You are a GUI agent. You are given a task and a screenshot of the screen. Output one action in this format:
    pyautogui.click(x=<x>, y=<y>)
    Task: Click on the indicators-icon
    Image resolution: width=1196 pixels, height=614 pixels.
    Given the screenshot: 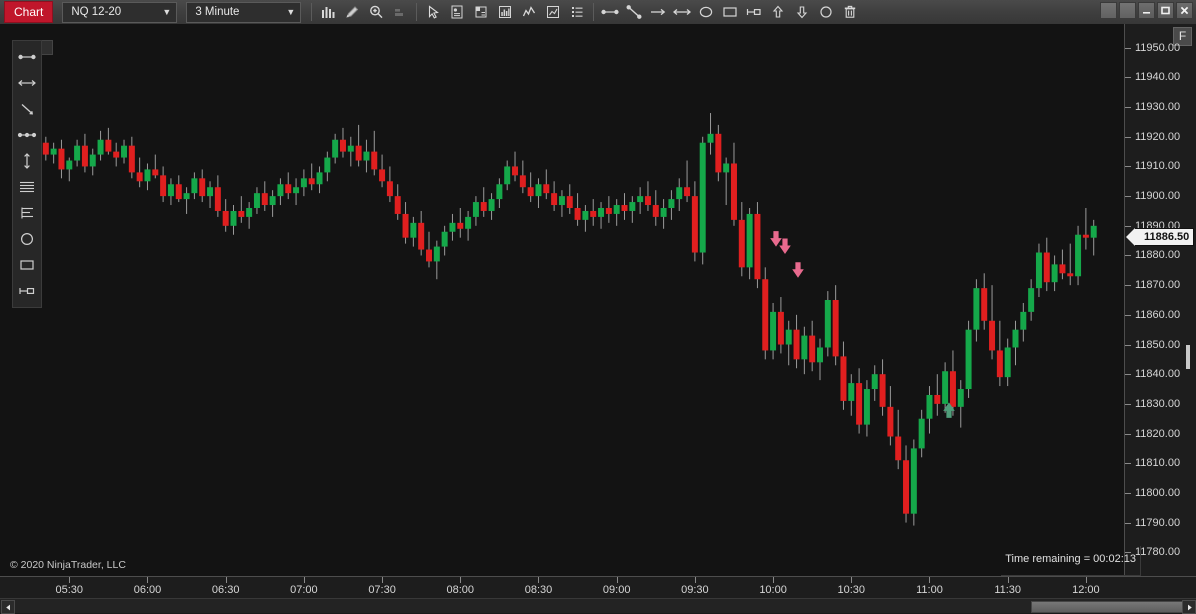 What is the action you would take?
    pyautogui.click(x=505, y=12)
    